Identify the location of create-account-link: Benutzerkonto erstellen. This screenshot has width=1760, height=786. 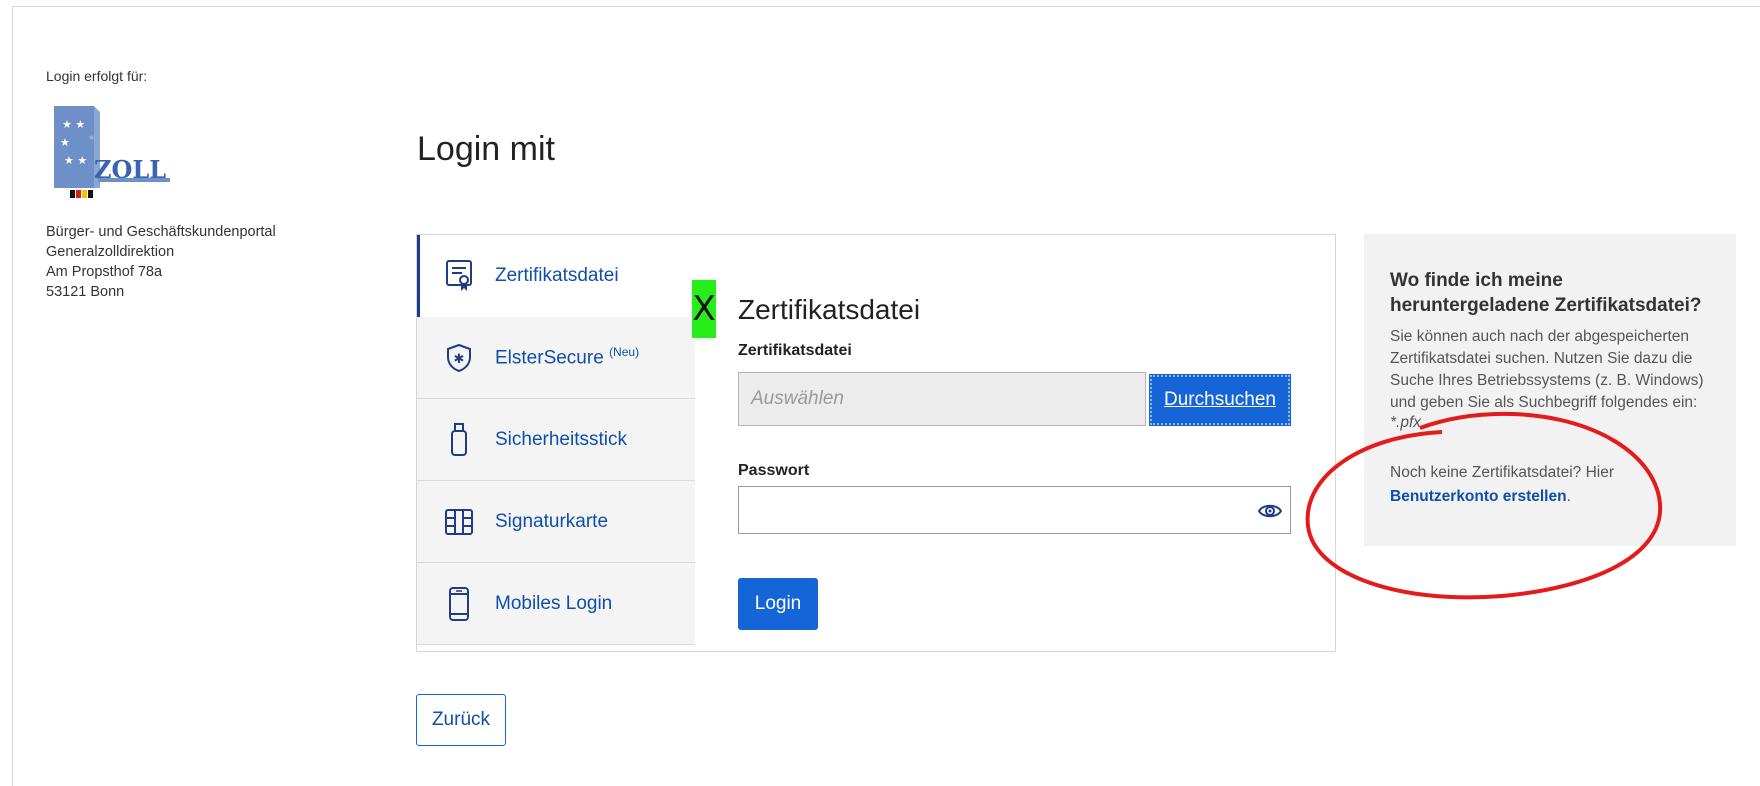
(1478, 496).